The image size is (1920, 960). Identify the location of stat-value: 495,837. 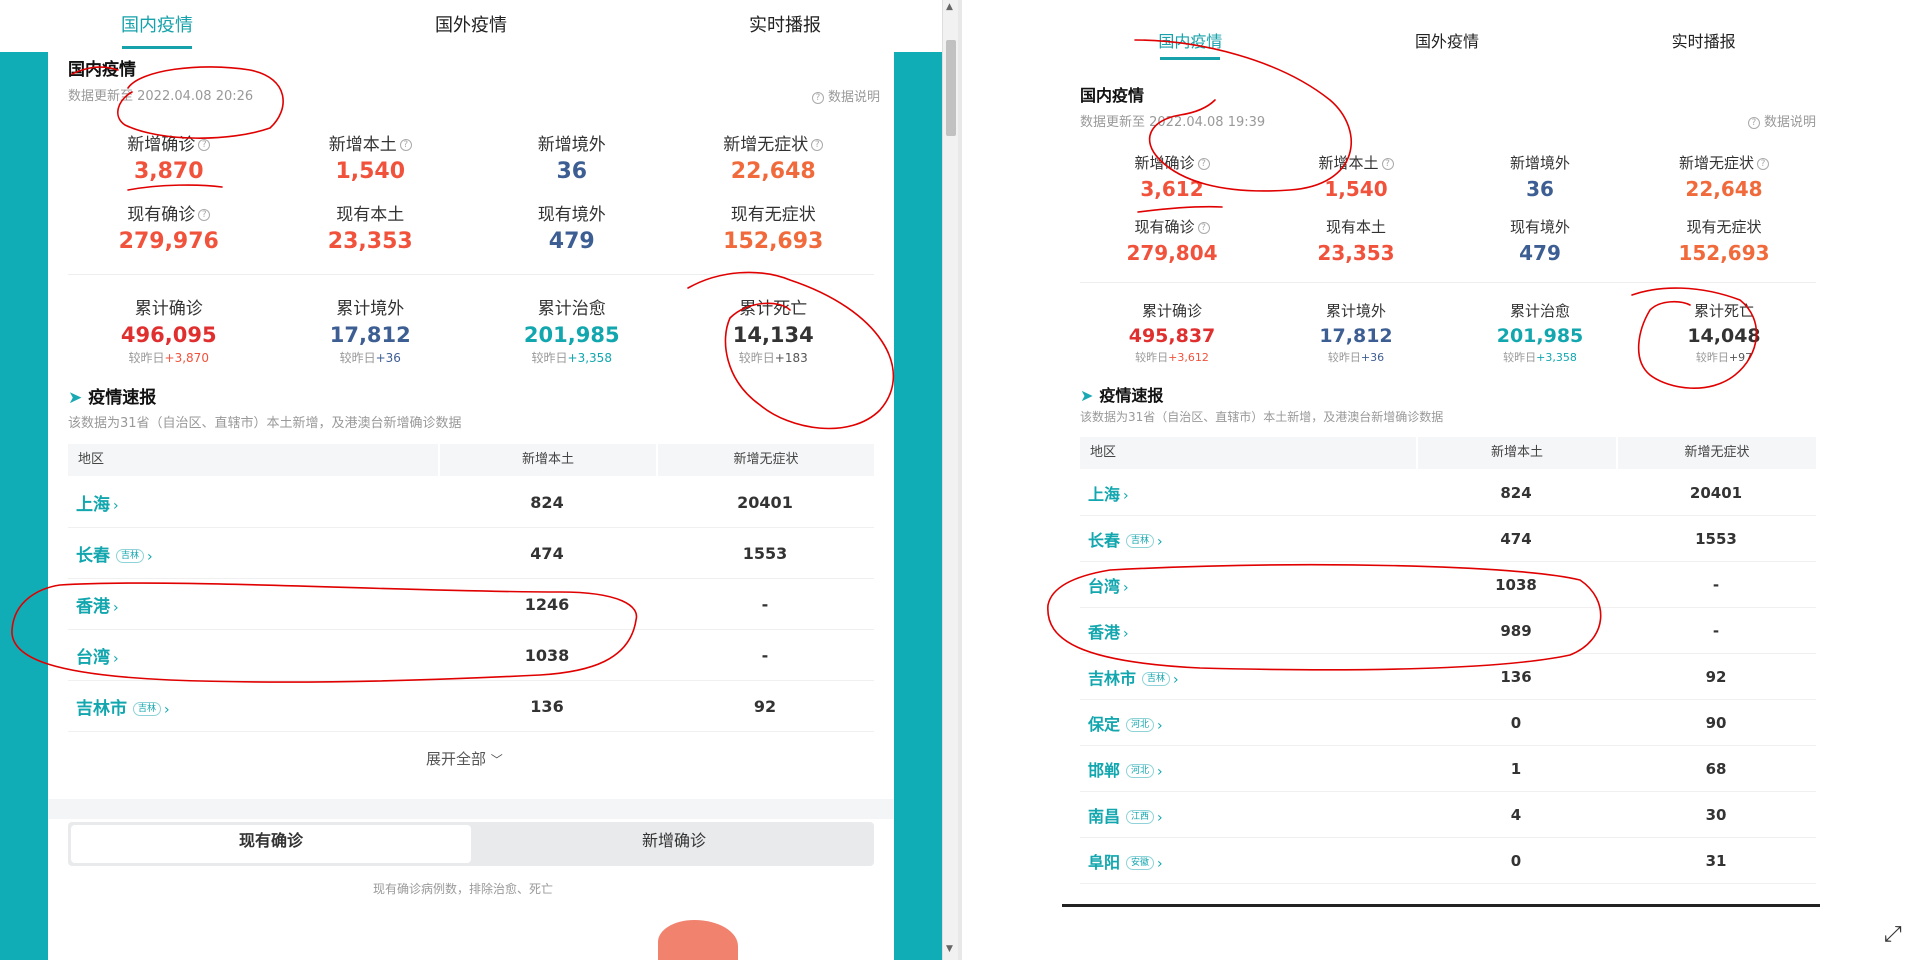
(1172, 336).